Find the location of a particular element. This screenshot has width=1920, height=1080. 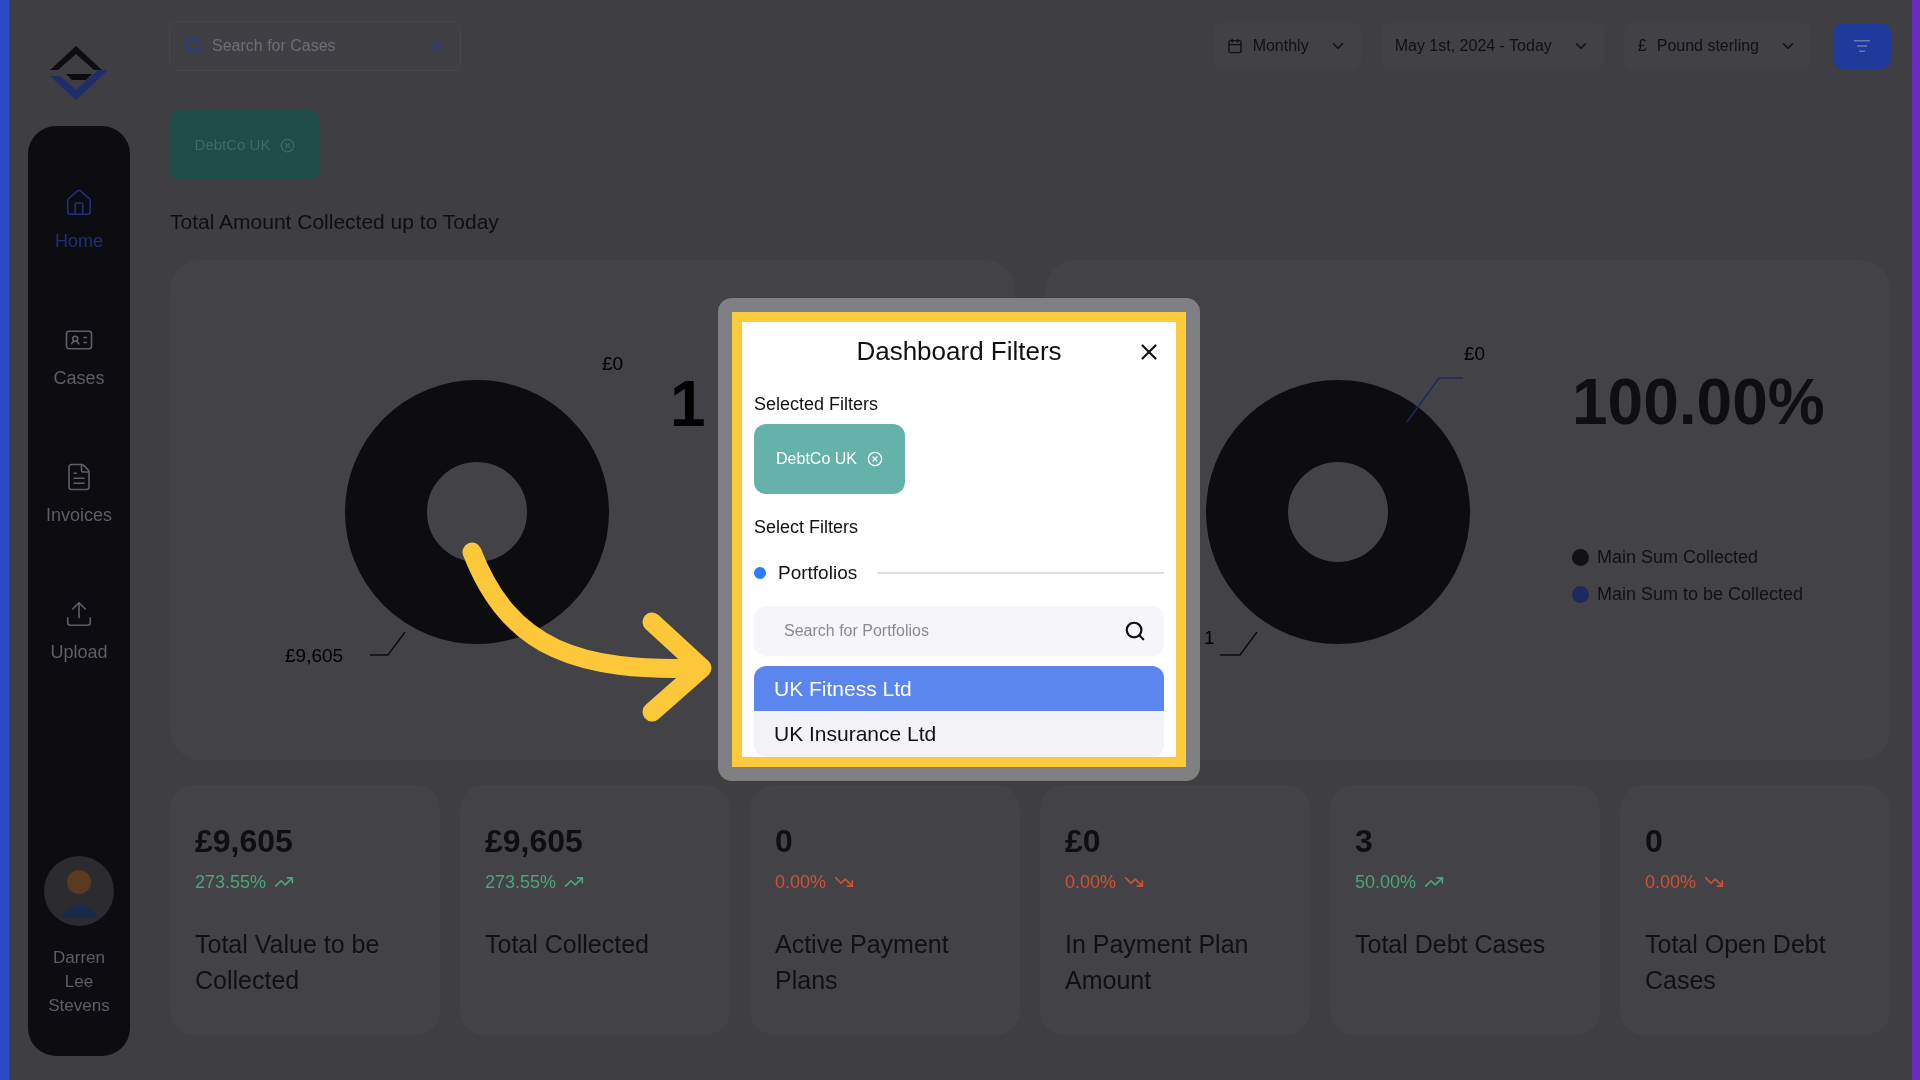

section-label: Selected Filters is located at coordinates (817, 404).